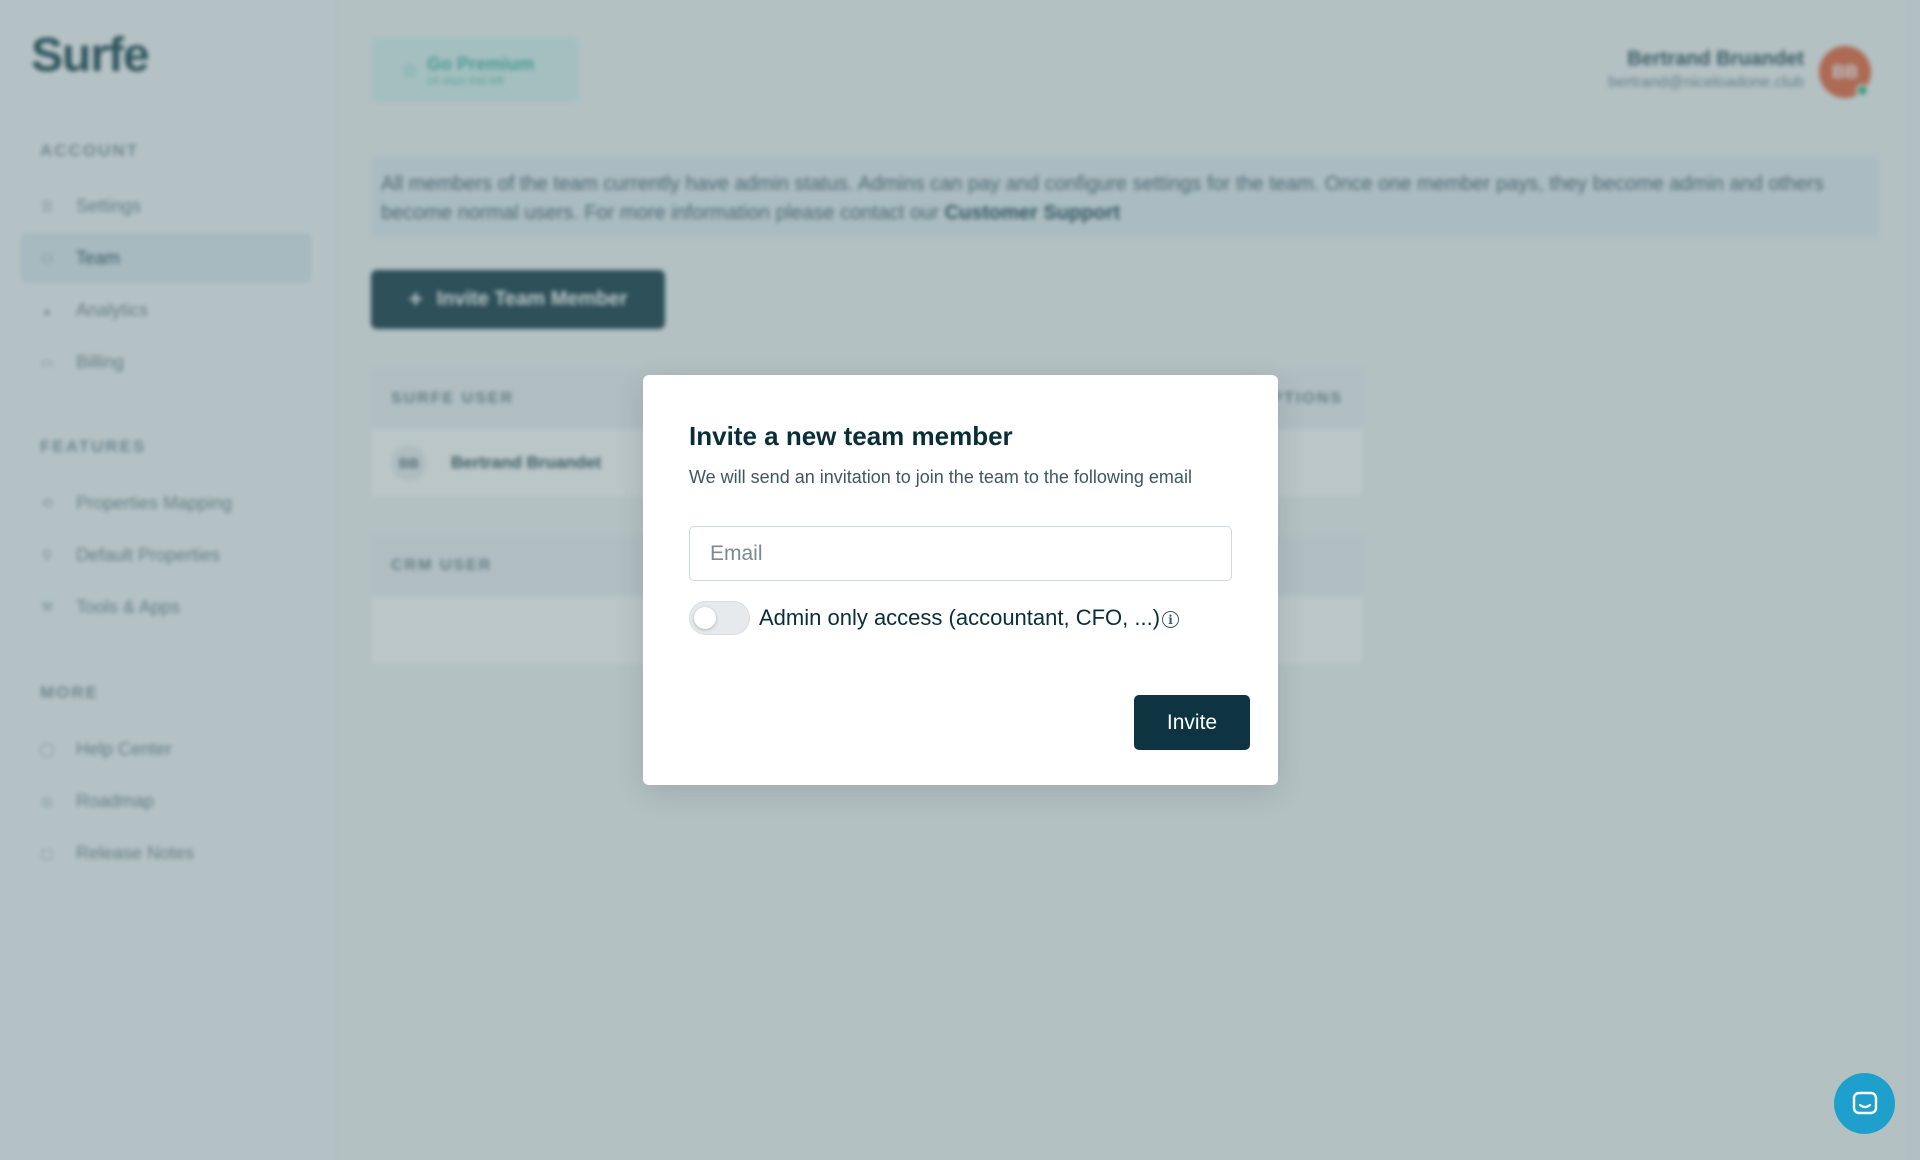  What do you see at coordinates (719, 618) in the screenshot?
I see `admin-only-toggle` at bounding box center [719, 618].